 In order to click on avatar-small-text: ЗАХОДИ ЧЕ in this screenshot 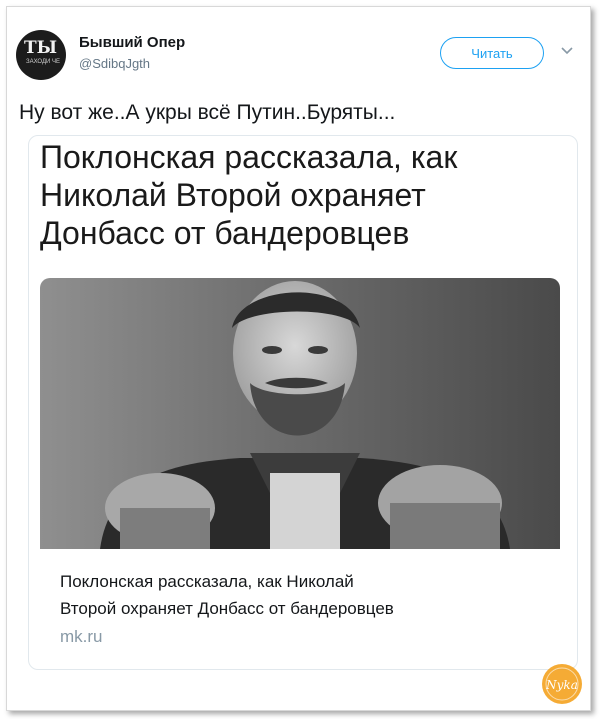, I will do `click(43, 62)`.